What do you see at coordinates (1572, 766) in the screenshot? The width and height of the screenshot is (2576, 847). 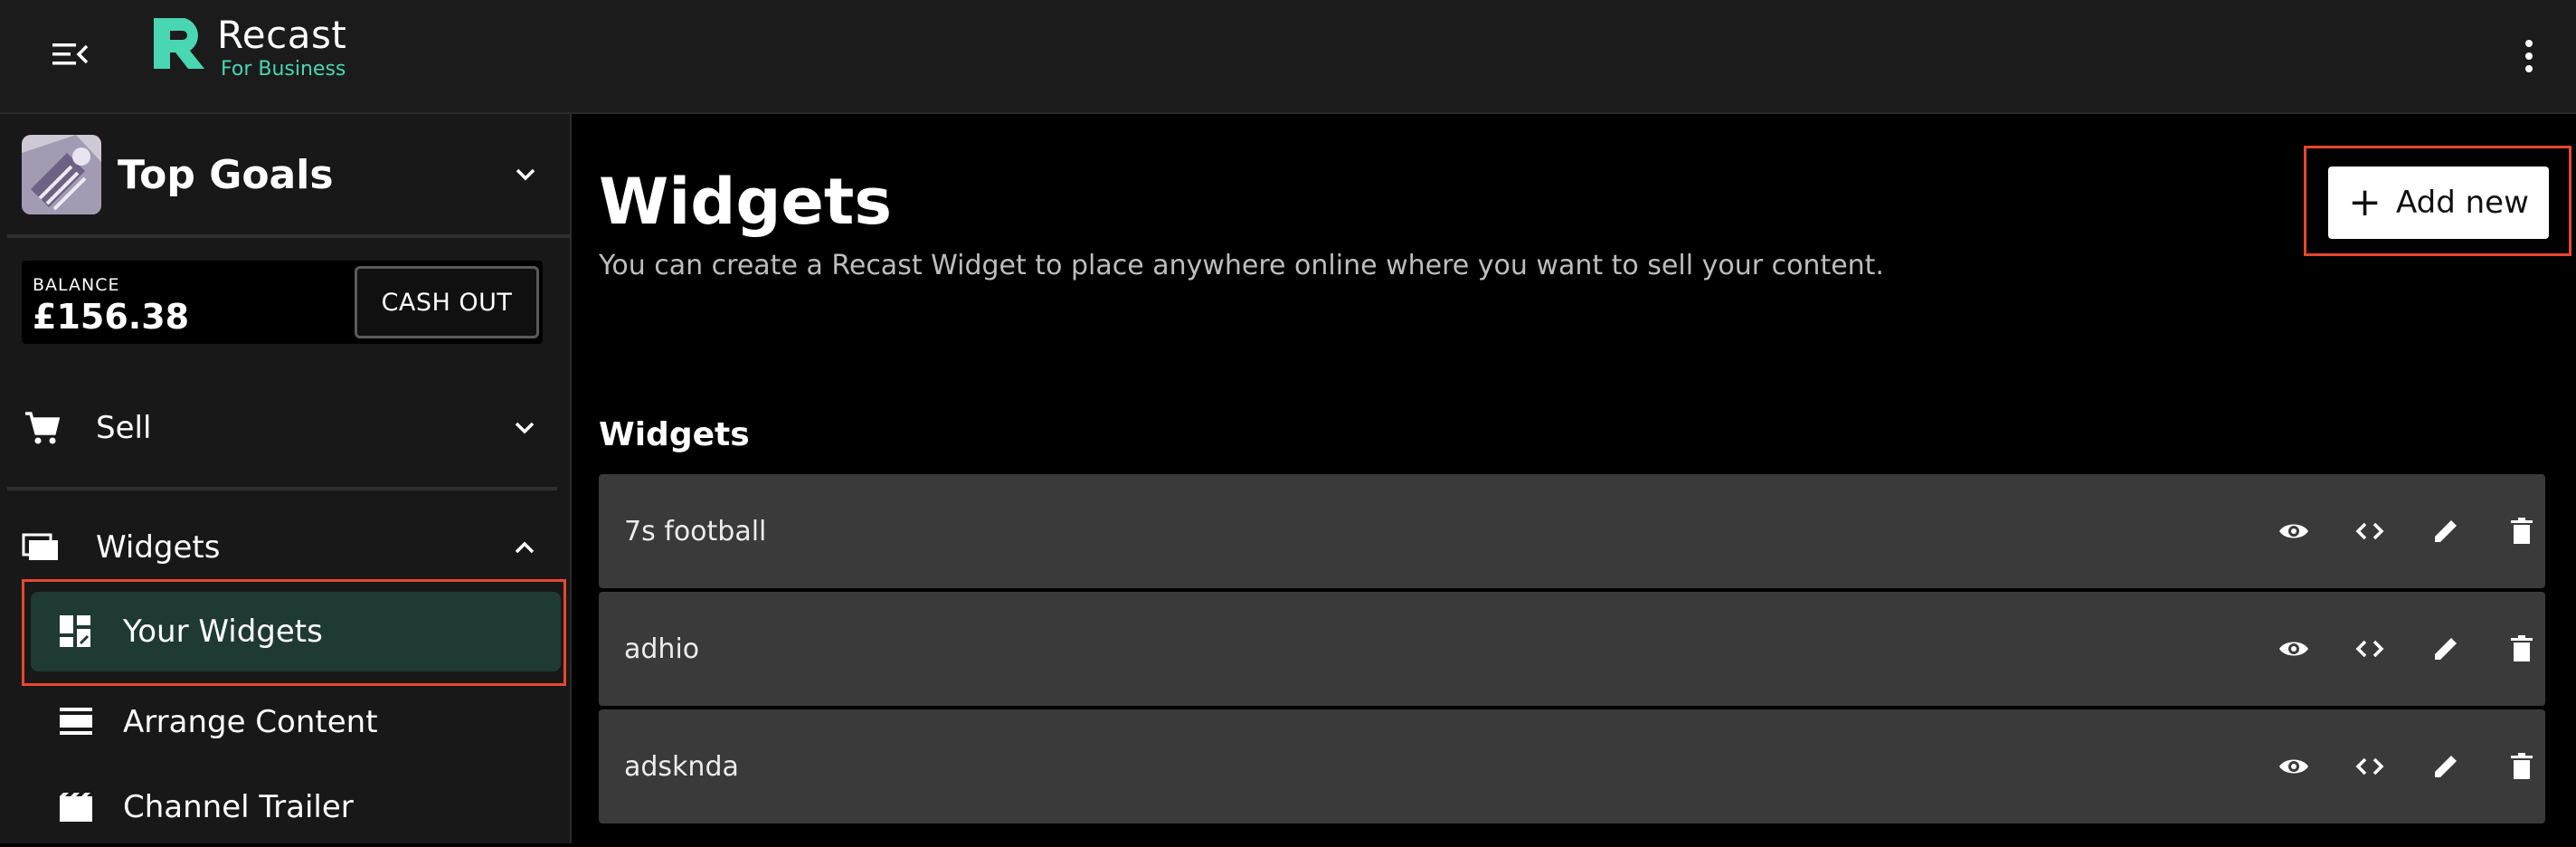 I see `widget-row: adsknda` at bounding box center [1572, 766].